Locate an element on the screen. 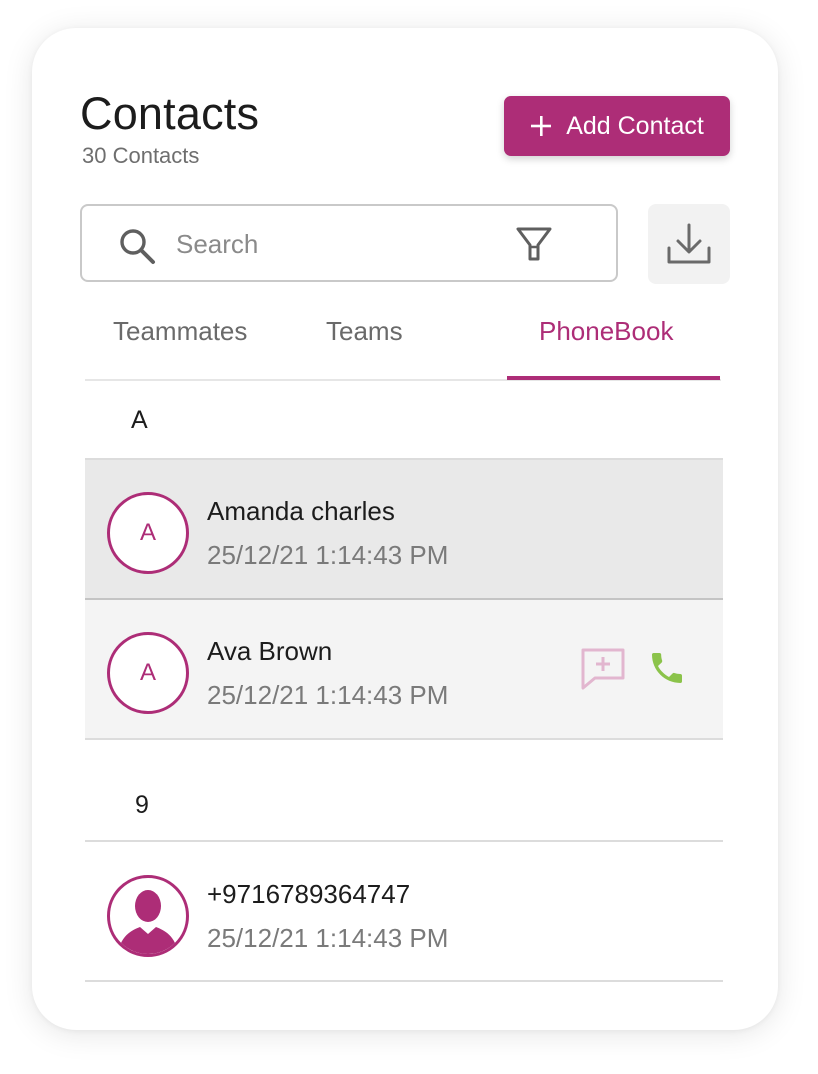  contact-name: +9716789364747 is located at coordinates (309, 894).